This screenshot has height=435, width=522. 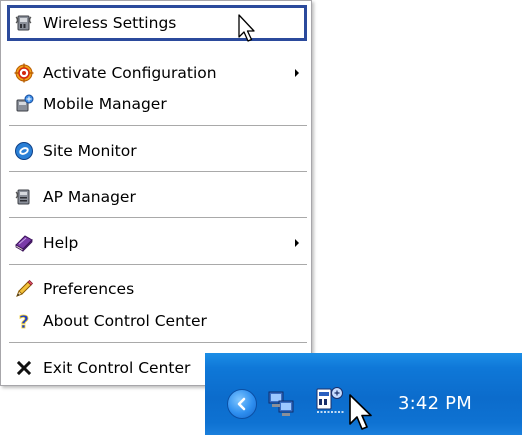 I want to click on mobile-manager-icon, so click(x=24, y=104).